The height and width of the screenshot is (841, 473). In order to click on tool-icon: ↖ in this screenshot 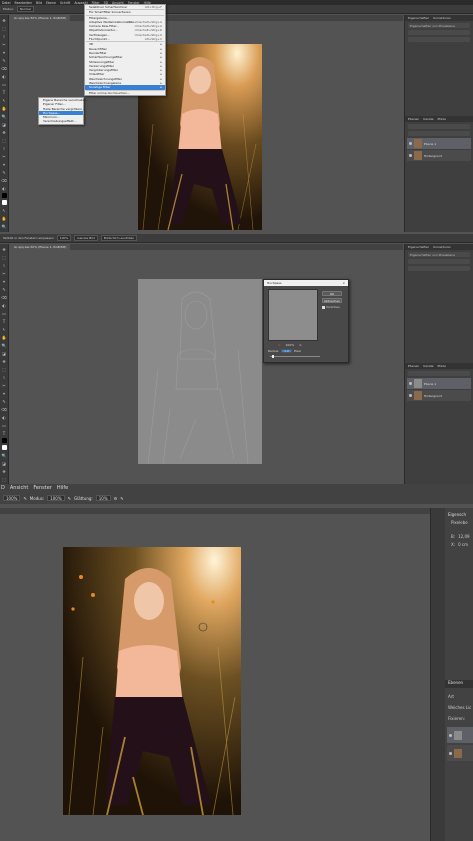, I will do `click(4, 329)`.